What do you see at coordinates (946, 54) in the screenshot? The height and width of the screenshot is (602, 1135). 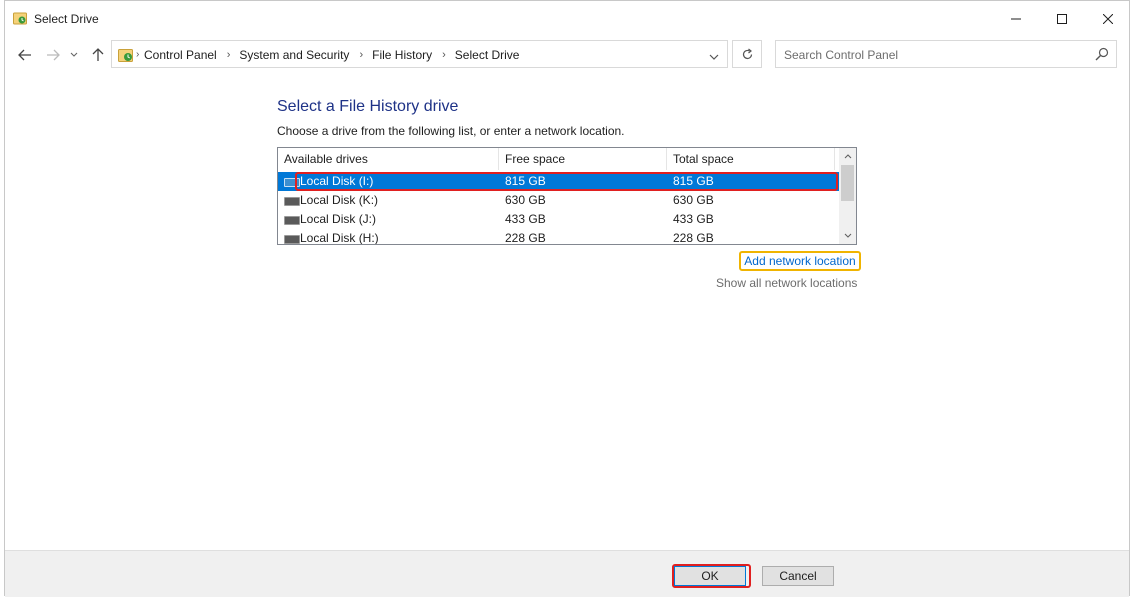 I see `search-input: Search Control Panel` at bounding box center [946, 54].